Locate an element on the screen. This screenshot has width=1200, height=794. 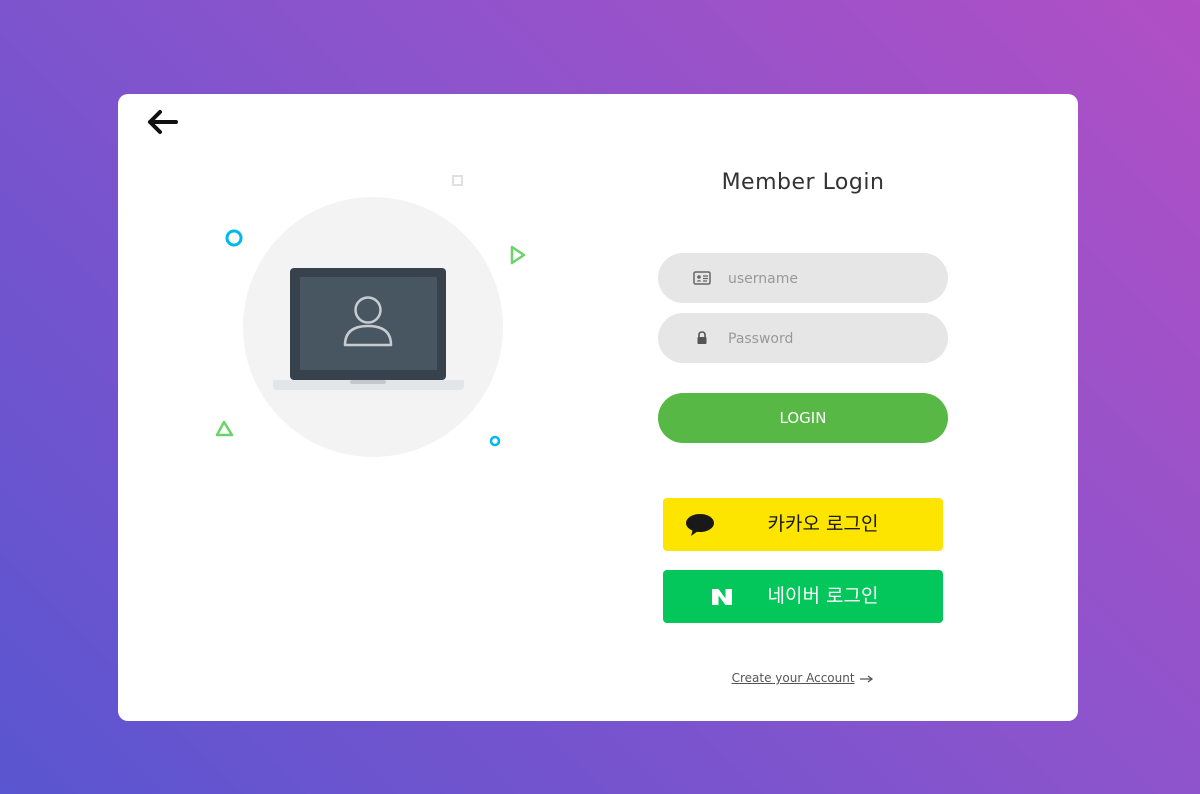
deco-triangle-up is located at coordinates (224, 428).